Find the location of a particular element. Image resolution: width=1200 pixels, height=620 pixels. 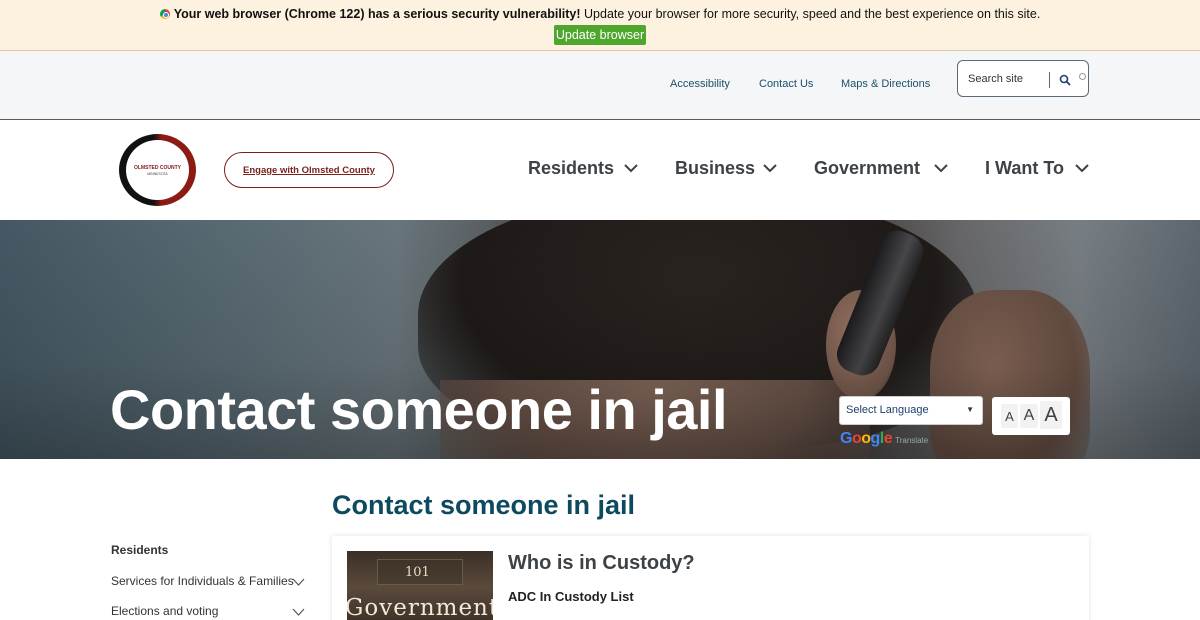

google-logo: Google is located at coordinates (866, 438).